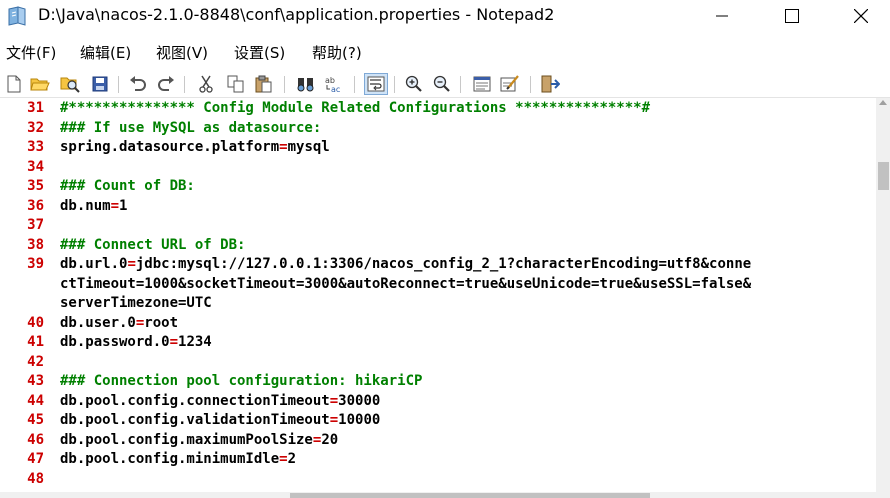  What do you see at coordinates (792, 16) in the screenshot?
I see `maximize-button` at bounding box center [792, 16].